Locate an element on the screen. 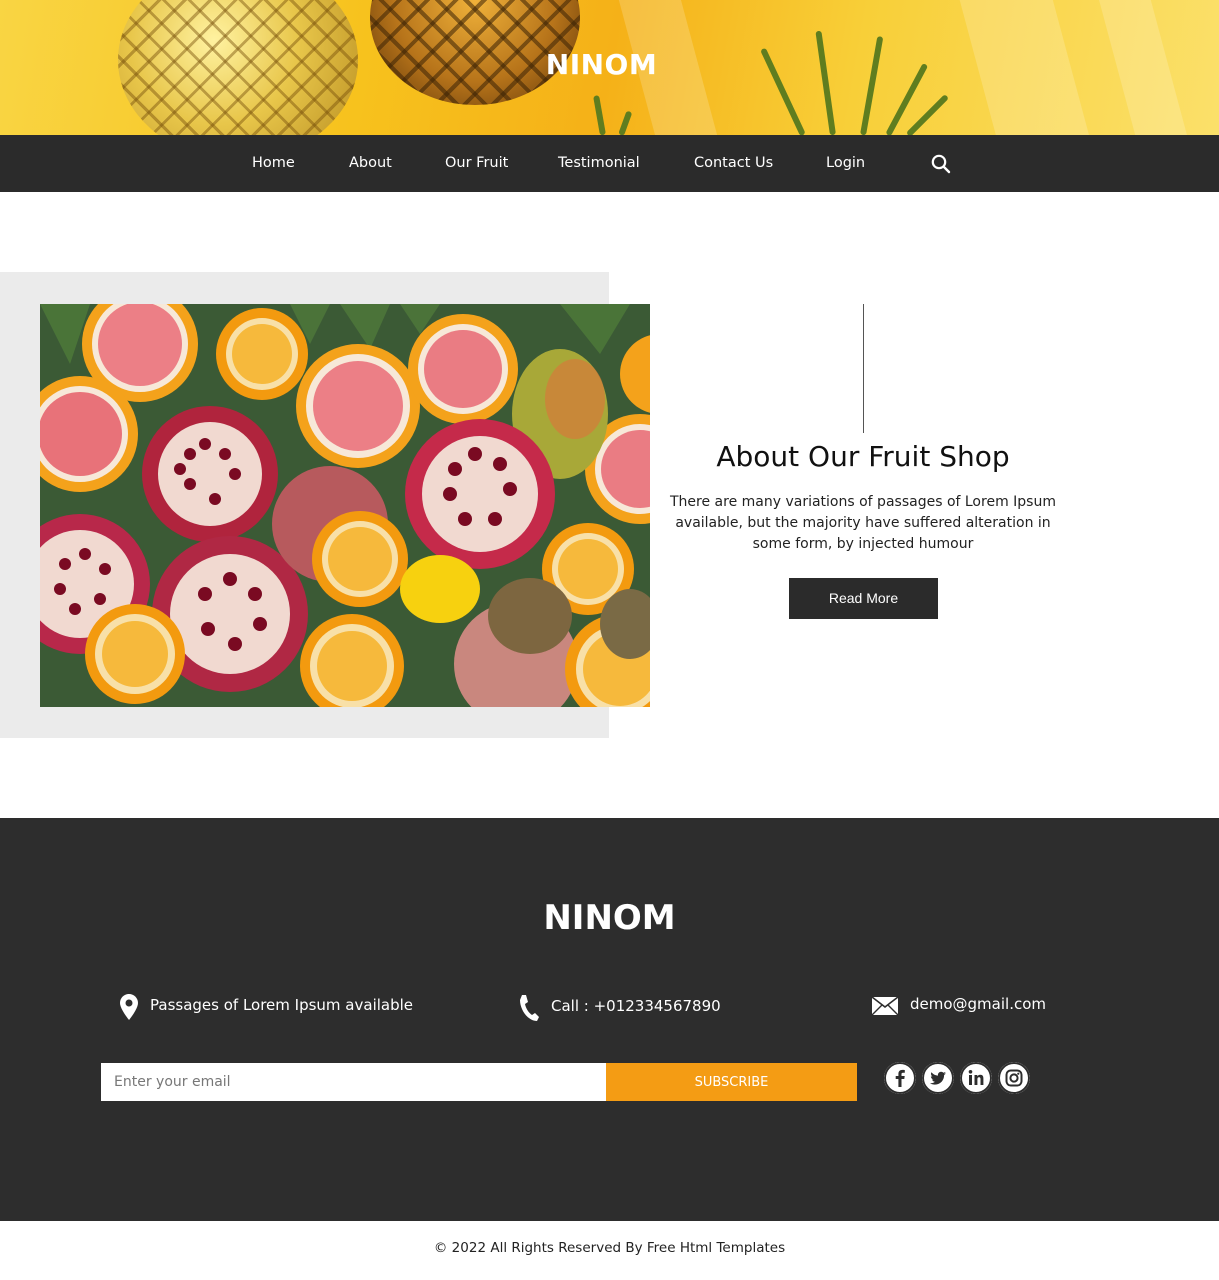  header-banner: NINOM is located at coordinates (609, 67).